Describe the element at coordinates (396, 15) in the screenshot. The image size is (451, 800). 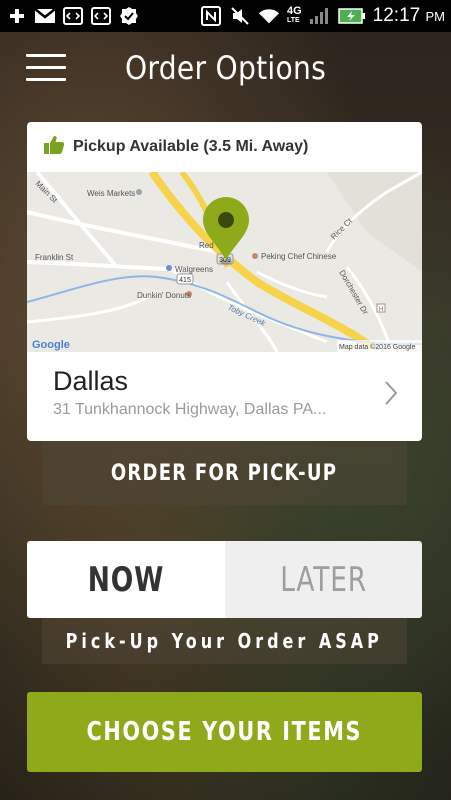
I see `clock-time: 12:17` at that location.